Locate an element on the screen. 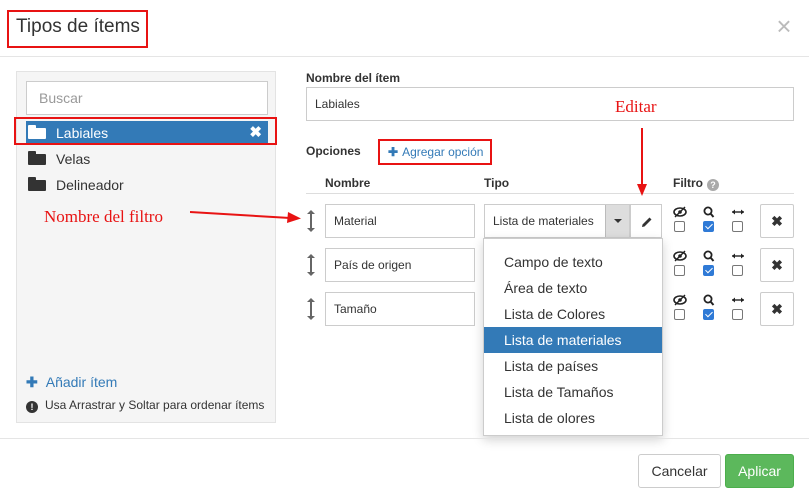  filter-name-annotation: Nombre del filtro is located at coordinates (103, 216).